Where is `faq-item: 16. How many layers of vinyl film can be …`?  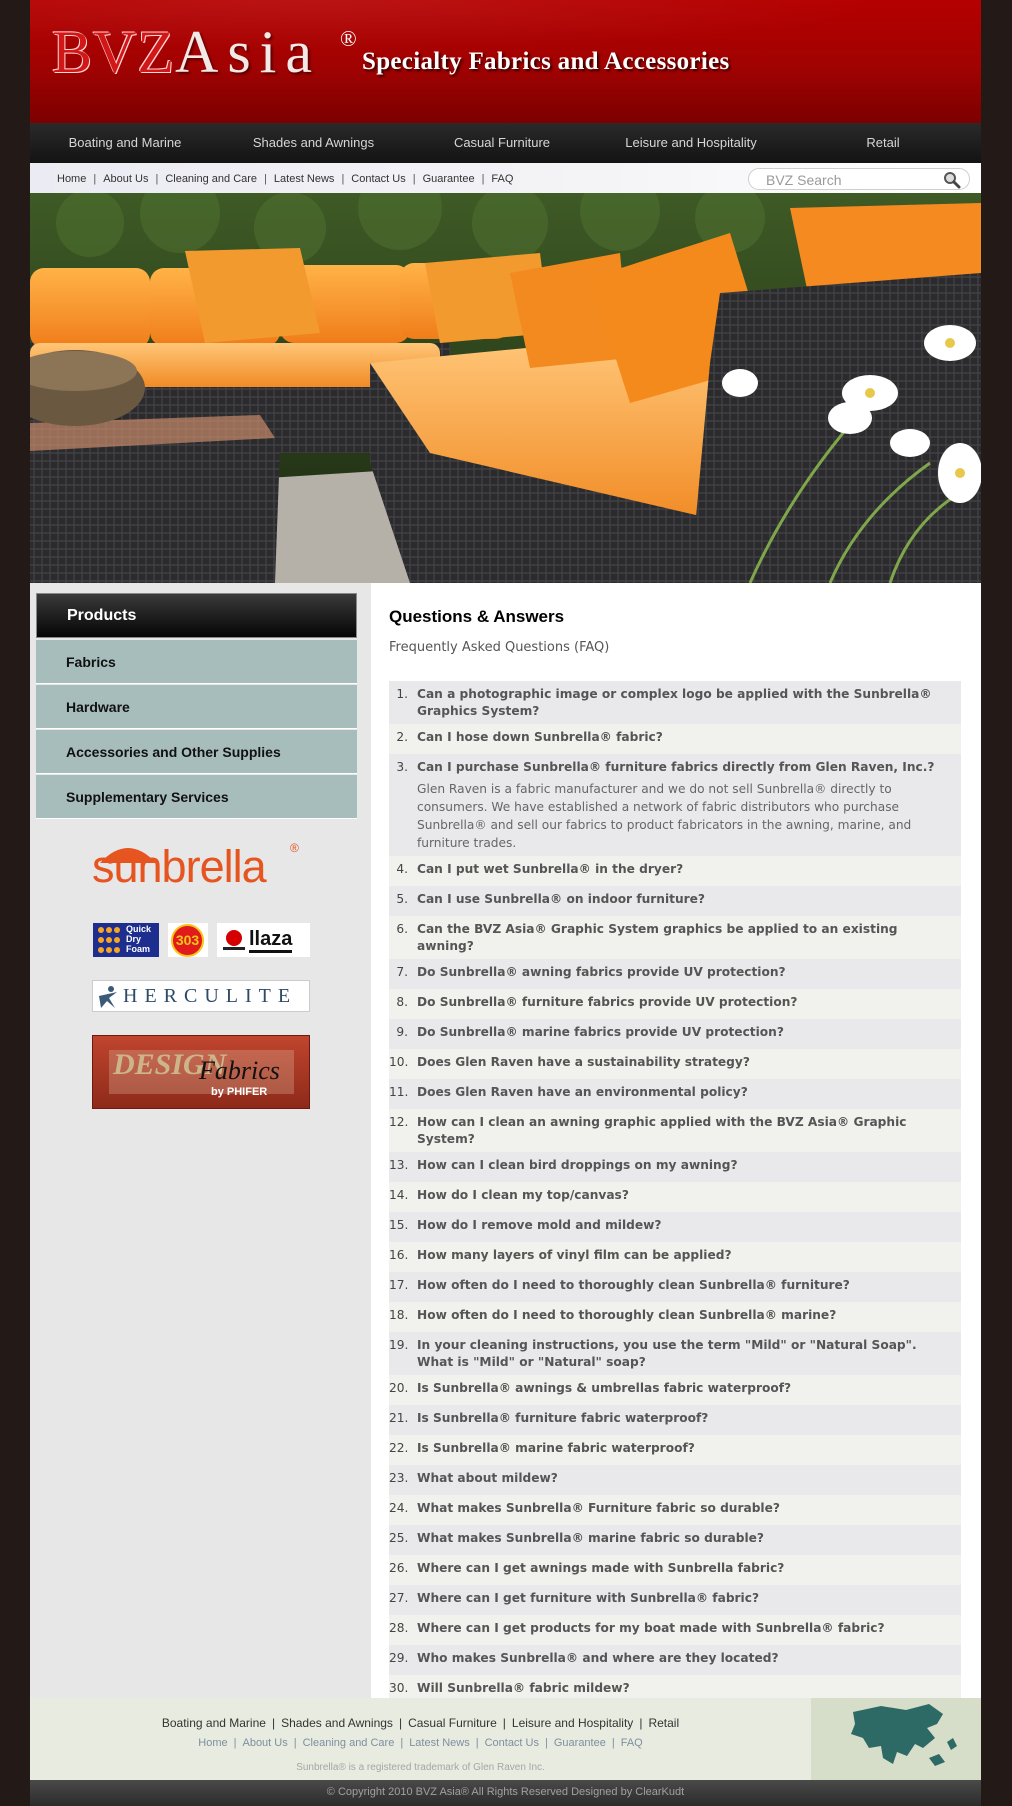 faq-item: 16. How many layers of vinyl film can be … is located at coordinates (675, 1257).